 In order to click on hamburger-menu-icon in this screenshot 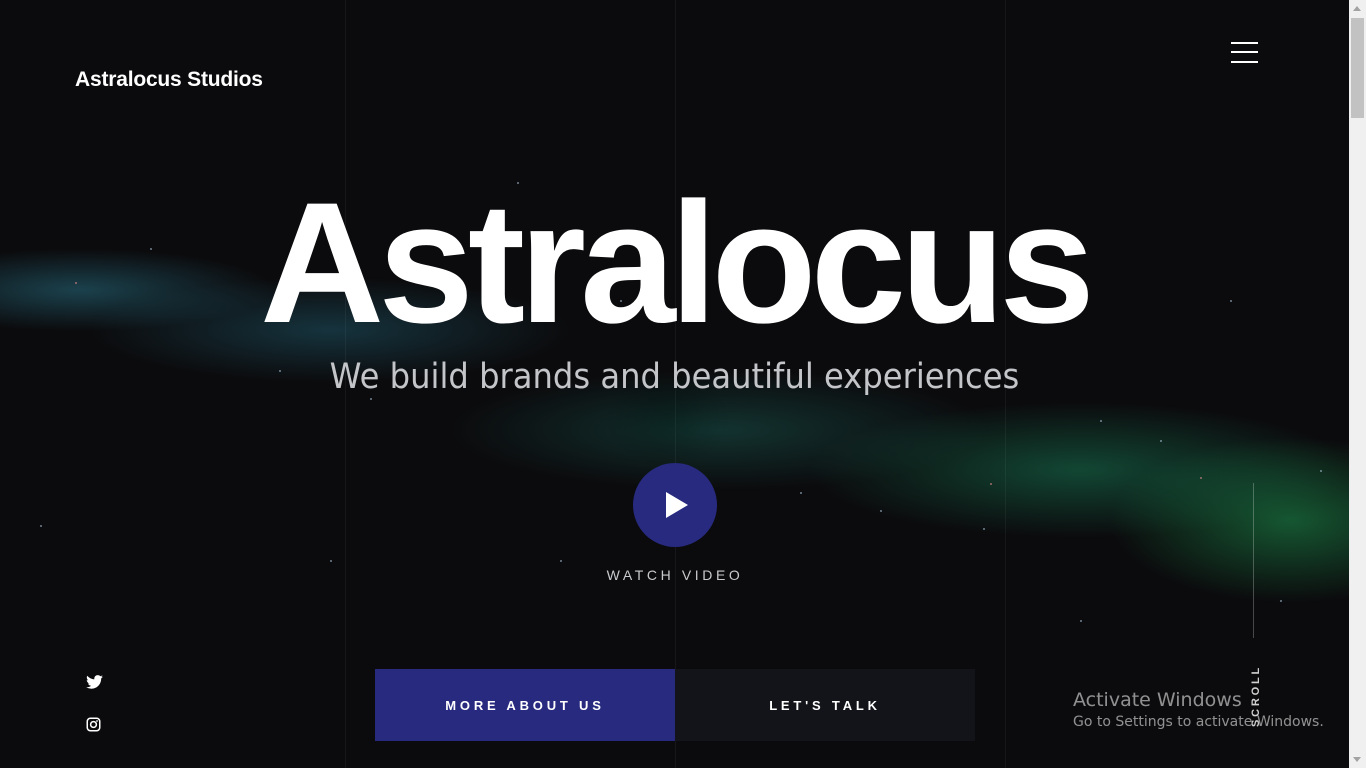, I will do `click(1245, 53)`.